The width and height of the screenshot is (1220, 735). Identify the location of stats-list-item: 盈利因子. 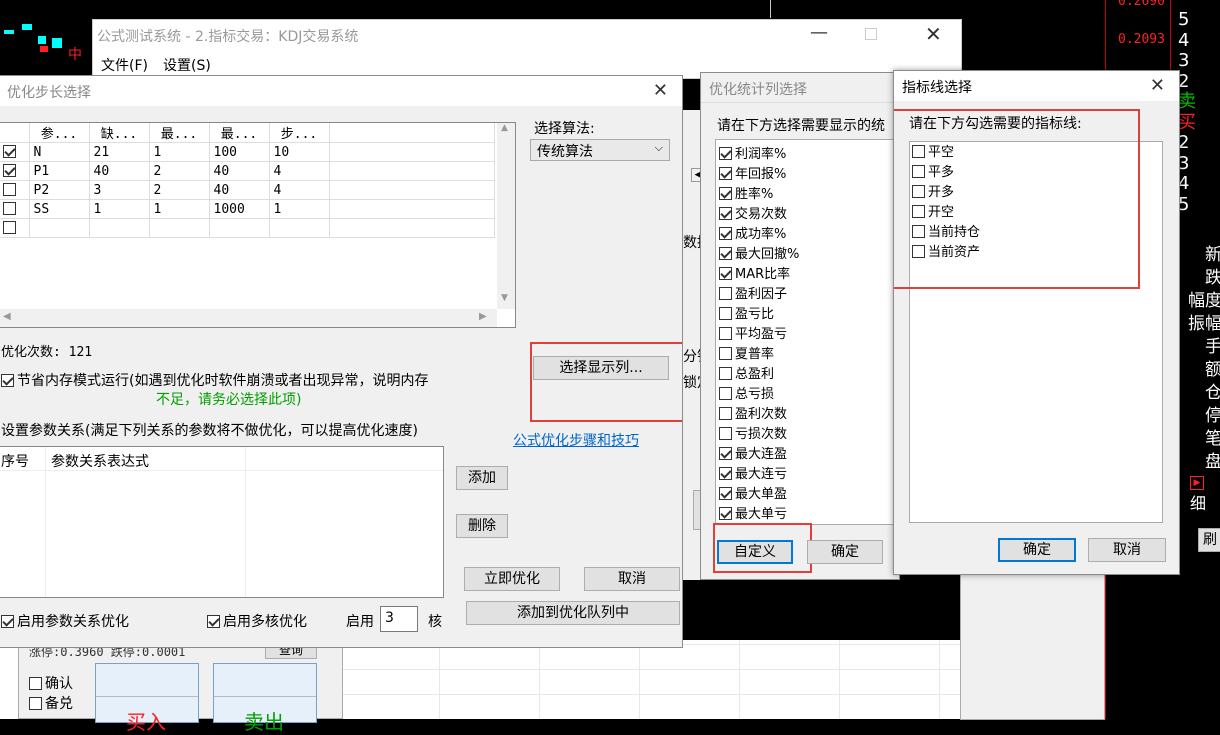
(807, 295).